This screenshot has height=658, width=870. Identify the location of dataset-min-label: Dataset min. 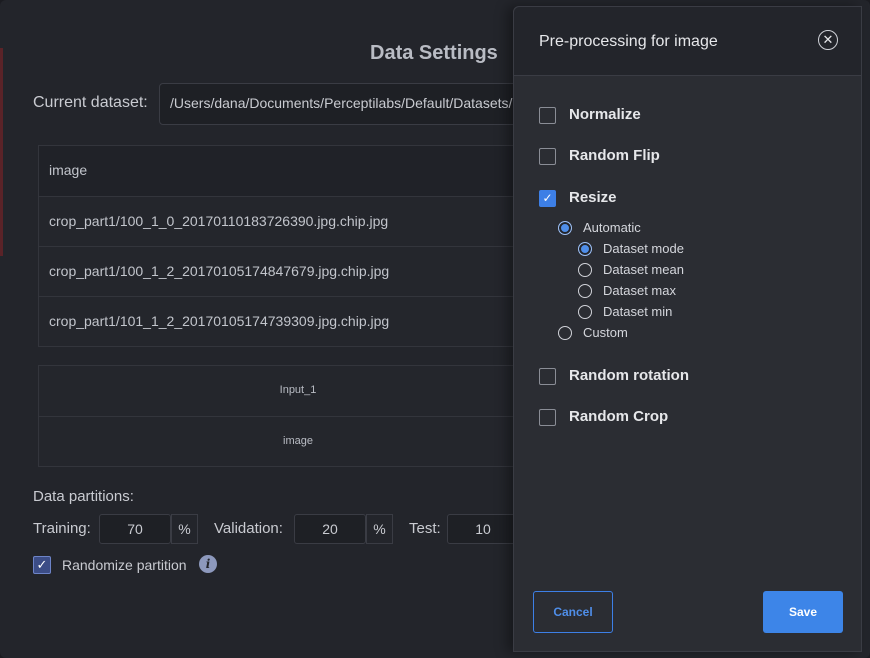
(638, 311).